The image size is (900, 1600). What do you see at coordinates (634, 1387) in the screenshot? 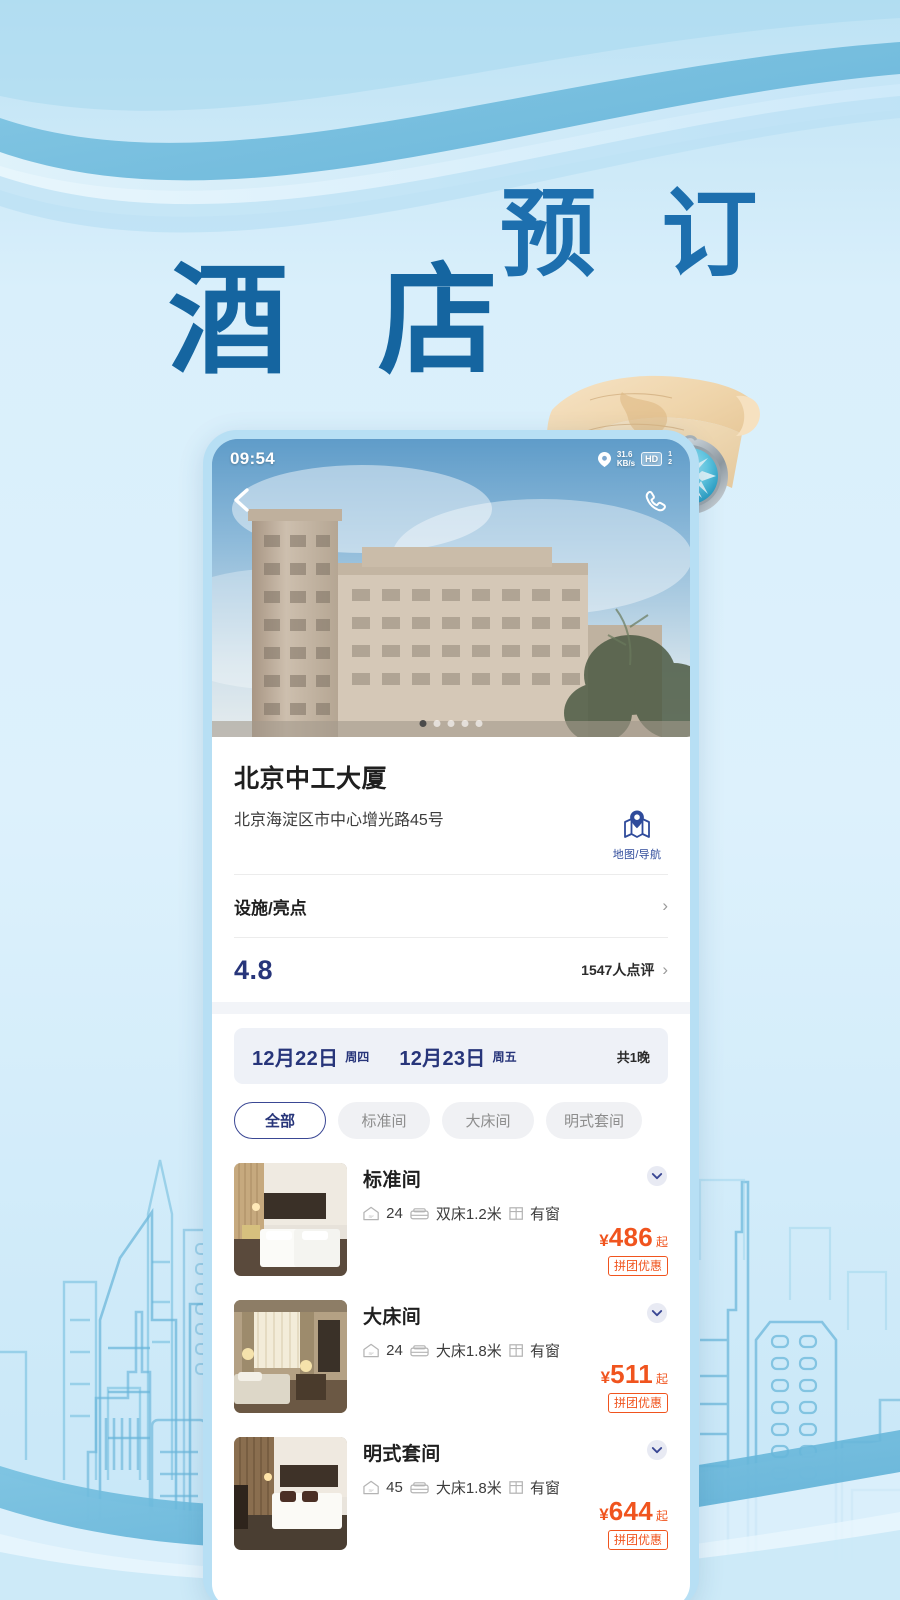
I see `price-area: ¥ 511 起 拼团优惠` at bounding box center [634, 1387].